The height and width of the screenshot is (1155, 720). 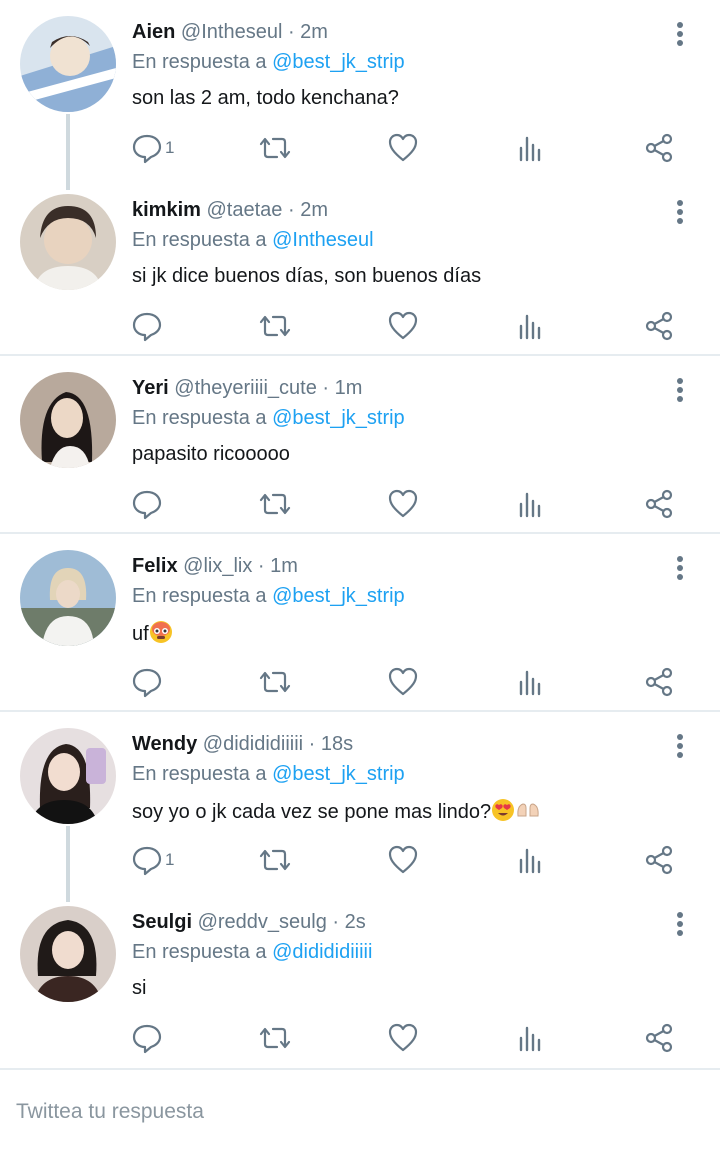 I want to click on mention-link: @didididiiiii, so click(x=322, y=952).